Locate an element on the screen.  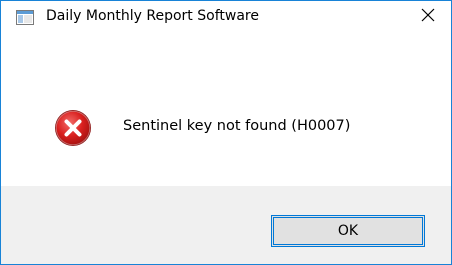
window-icon is located at coordinates (25, 17).